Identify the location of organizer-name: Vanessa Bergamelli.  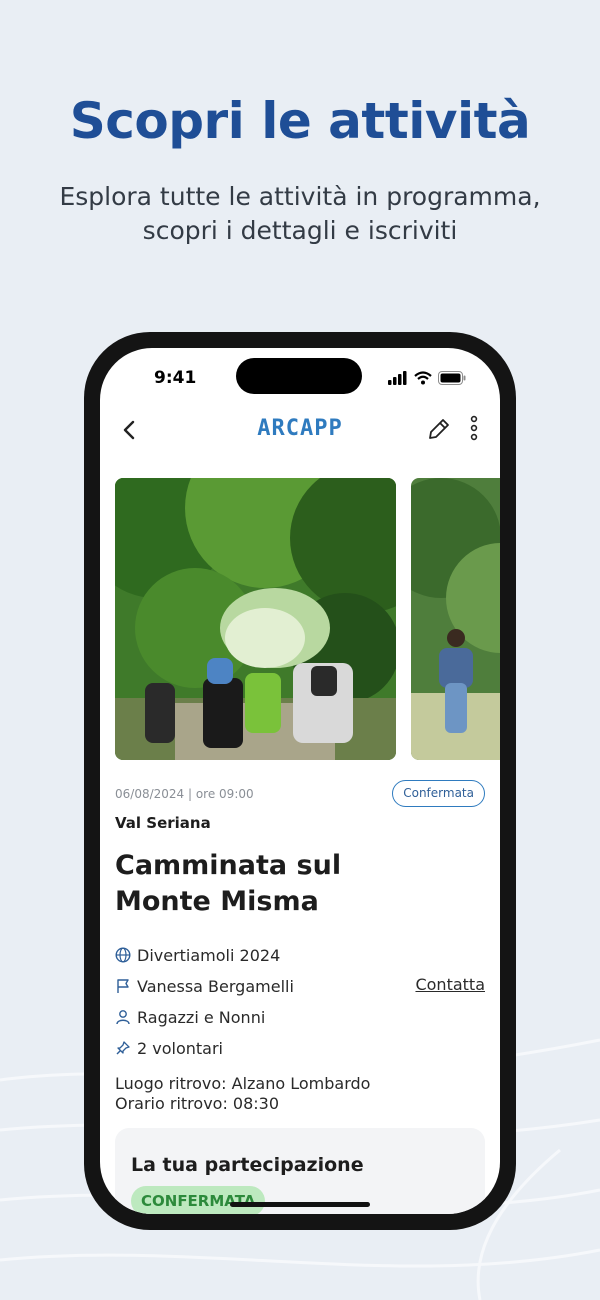
(215, 986).